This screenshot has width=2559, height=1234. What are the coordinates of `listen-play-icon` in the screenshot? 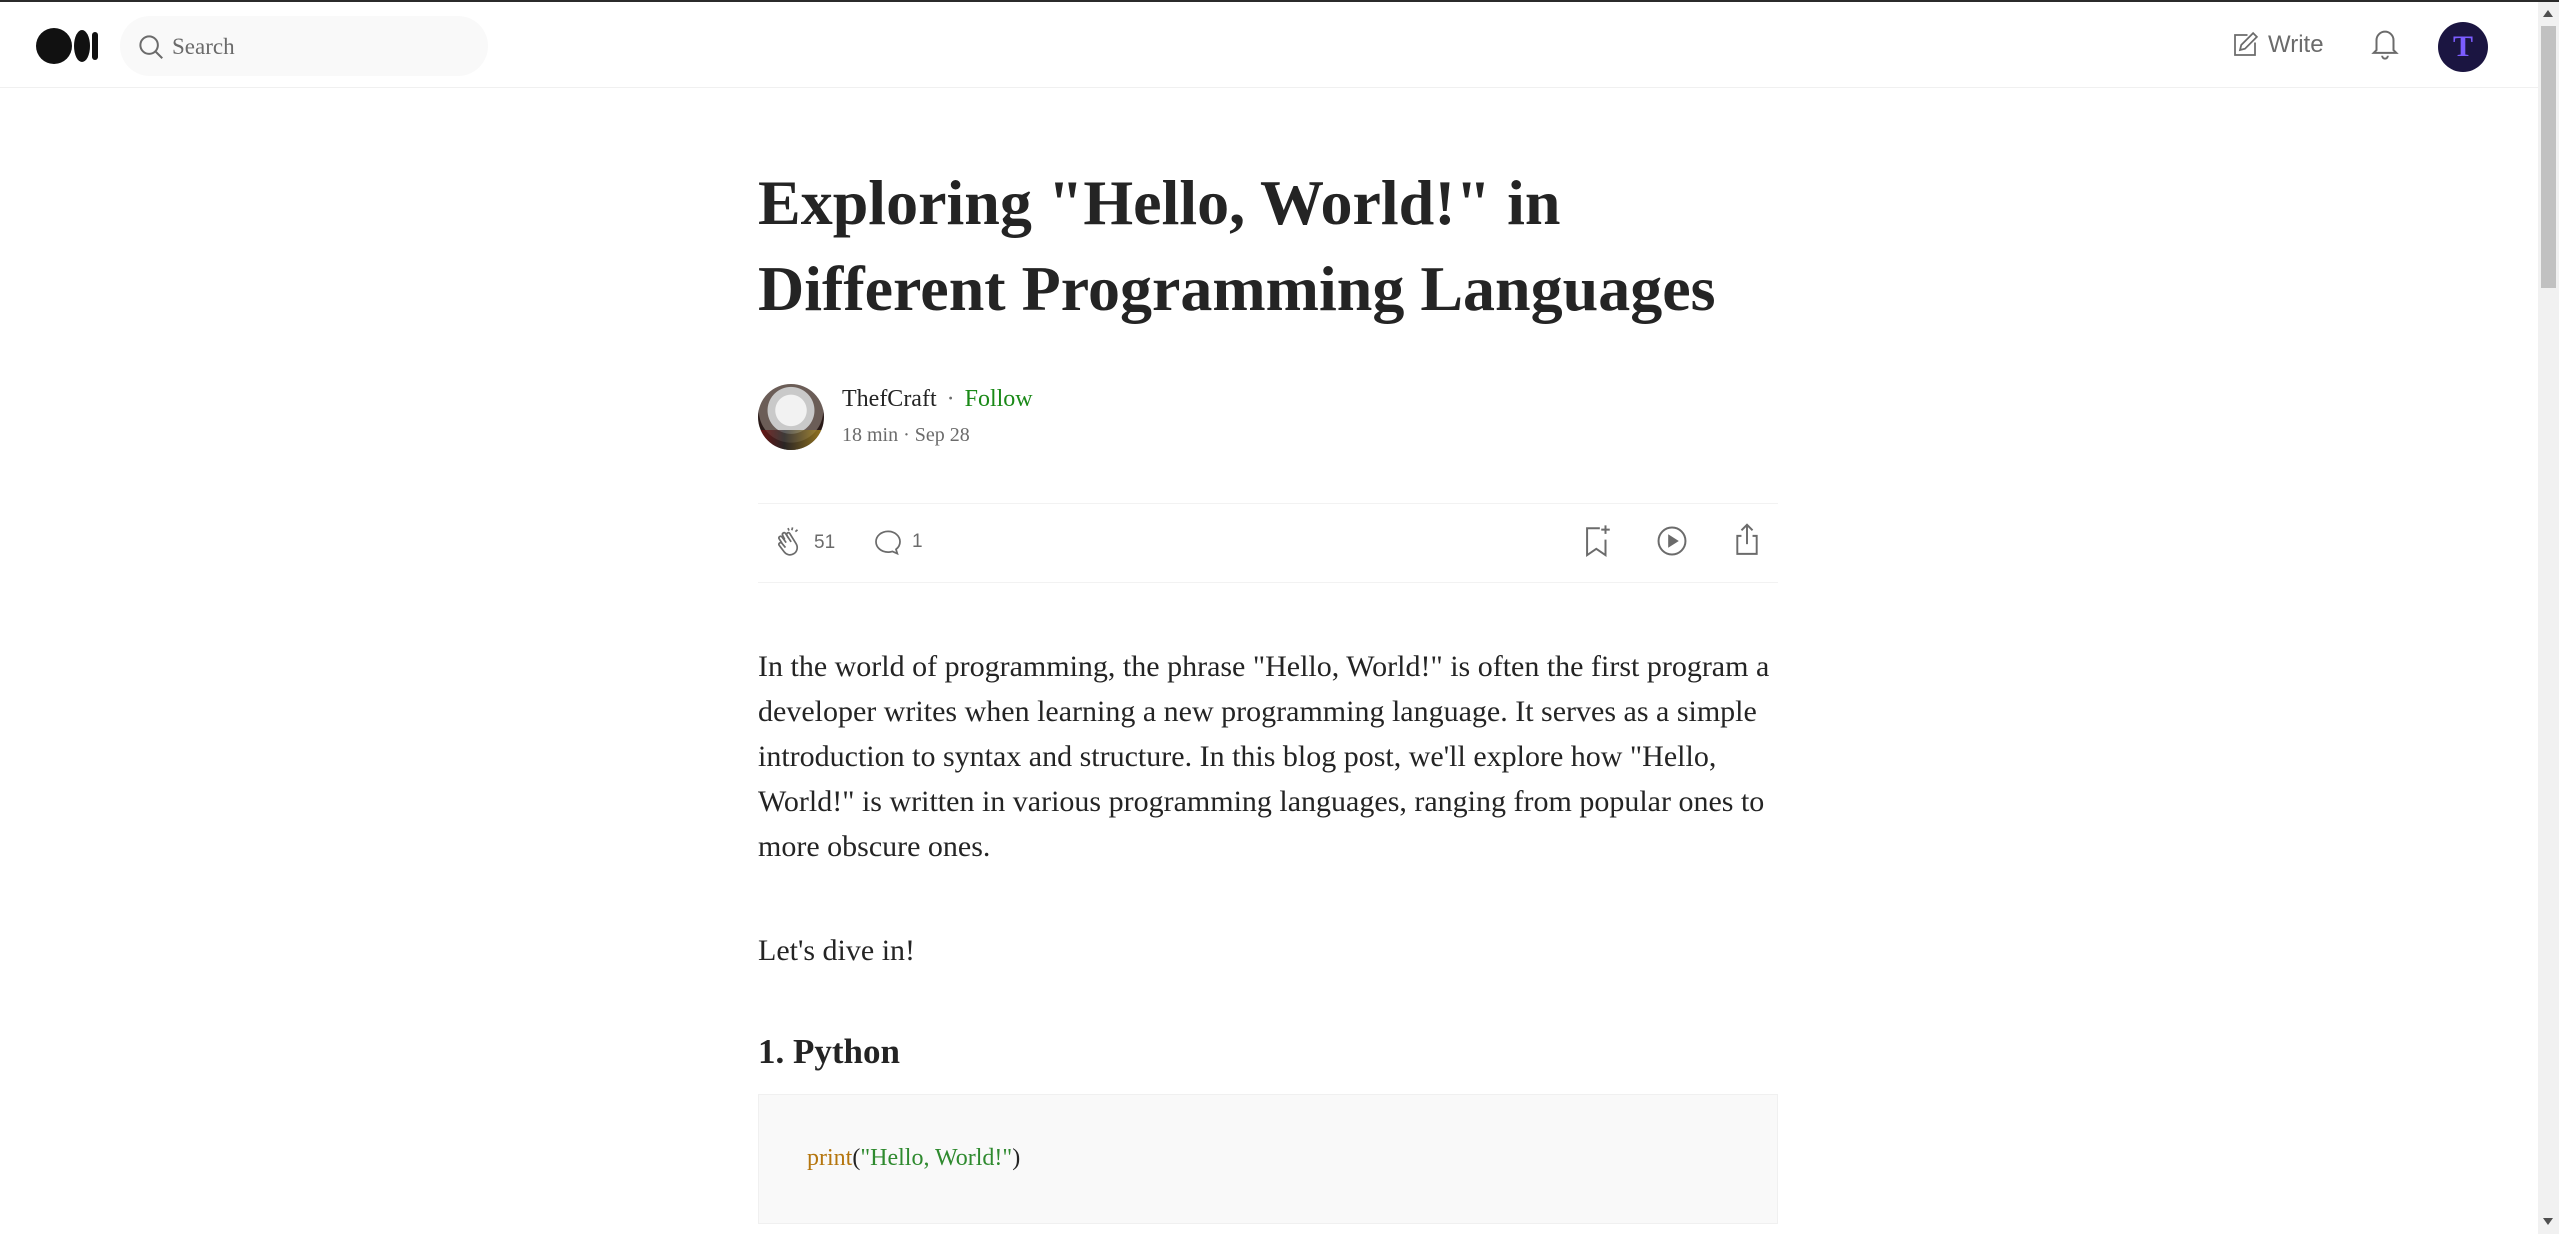 It's located at (1672, 541).